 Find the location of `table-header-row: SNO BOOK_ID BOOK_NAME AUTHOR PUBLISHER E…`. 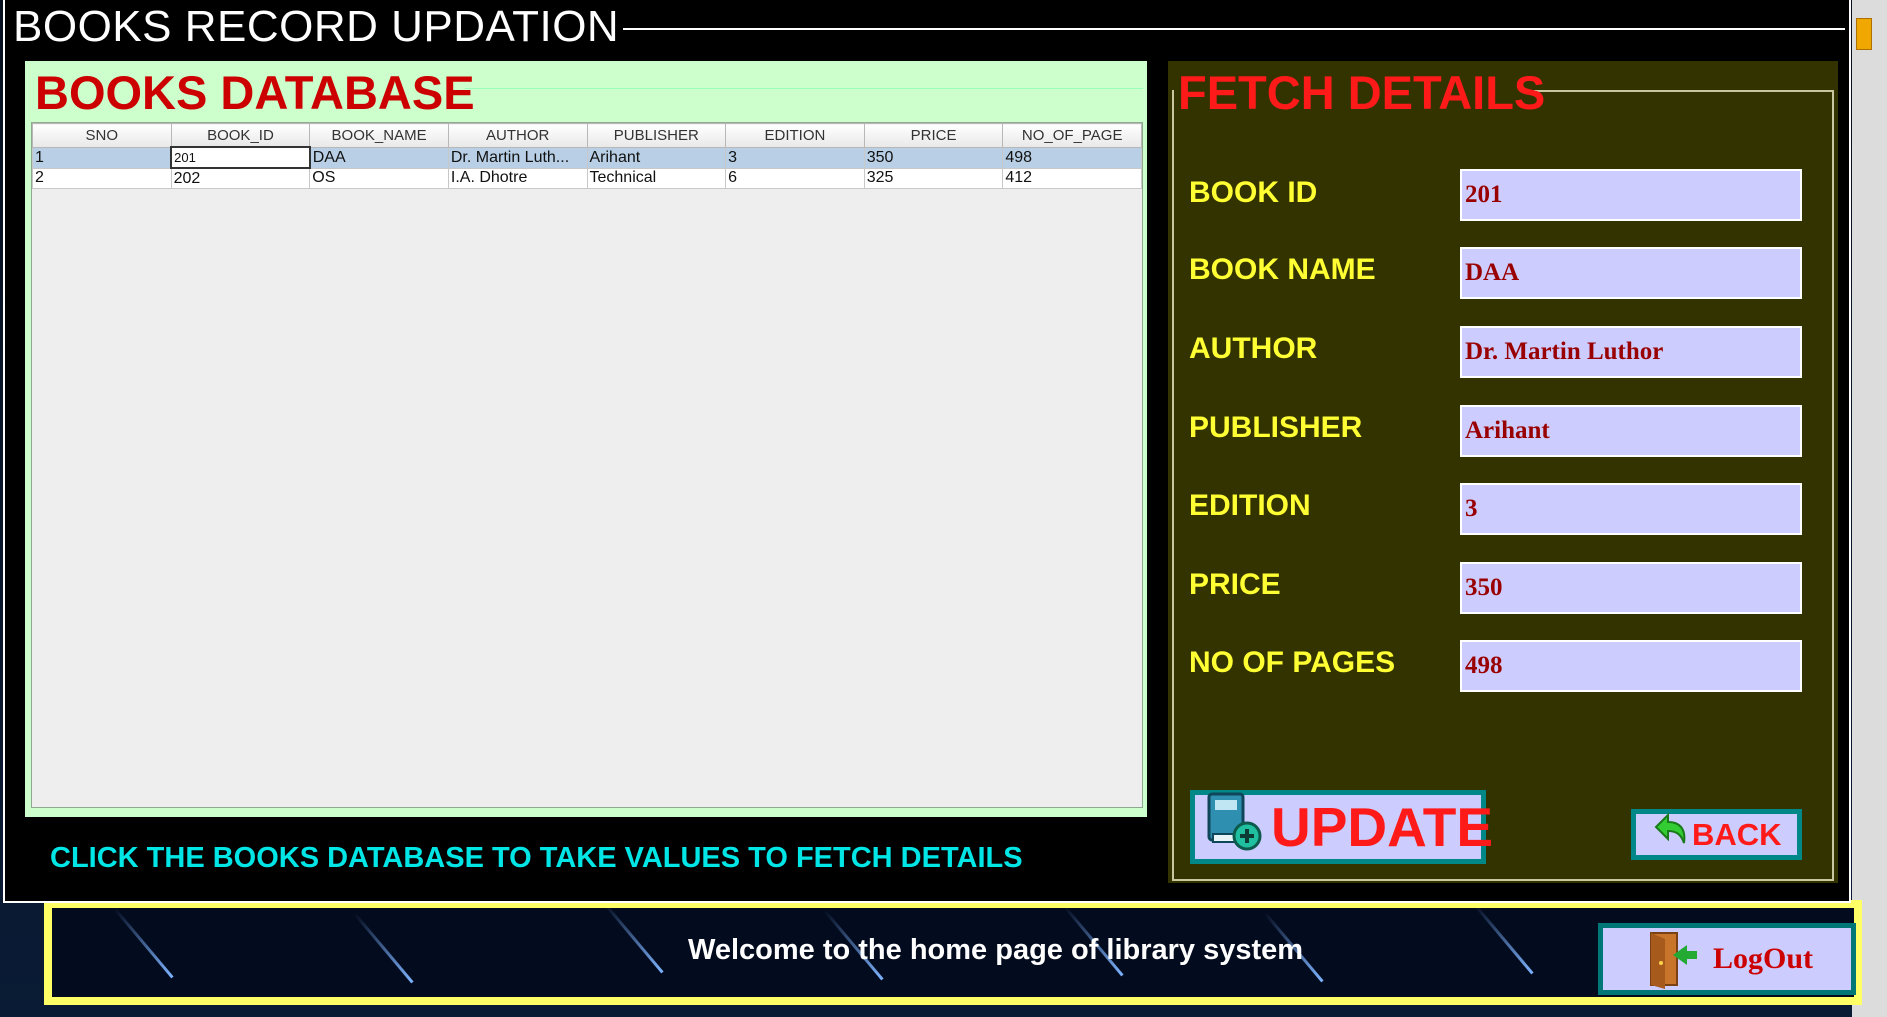

table-header-row: SNO BOOK_ID BOOK_NAME AUTHOR PUBLISHER E… is located at coordinates (587, 135).